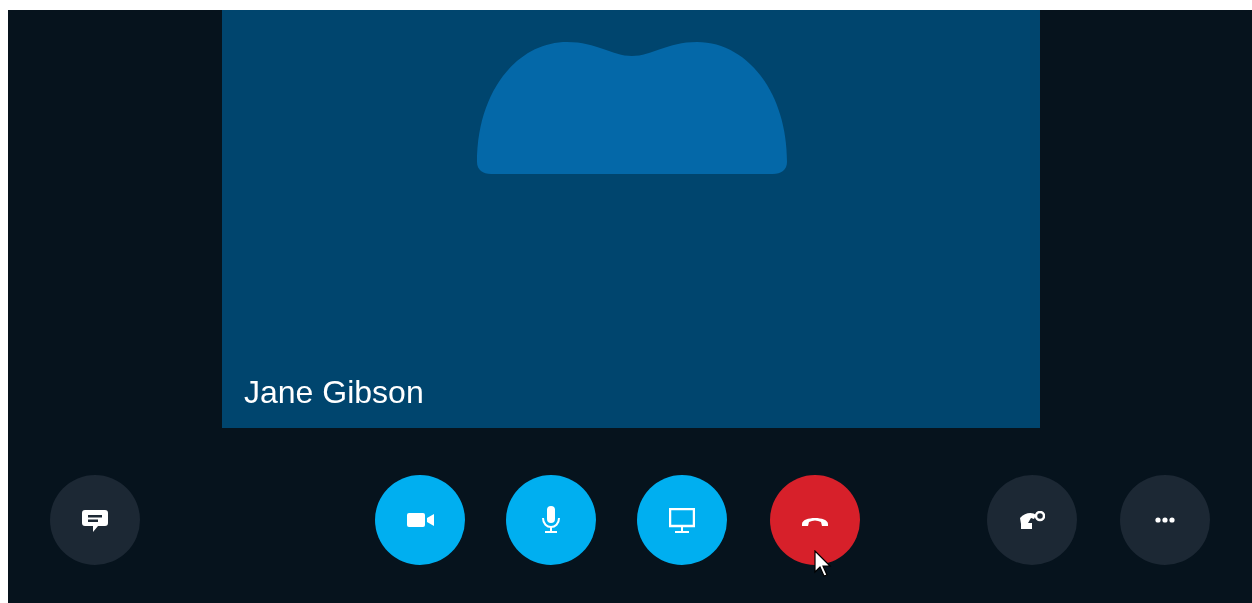 Image resolution: width=1252 pixels, height=603 pixels. What do you see at coordinates (632, 108) in the screenshot?
I see `avatar-silhouette-icon` at bounding box center [632, 108].